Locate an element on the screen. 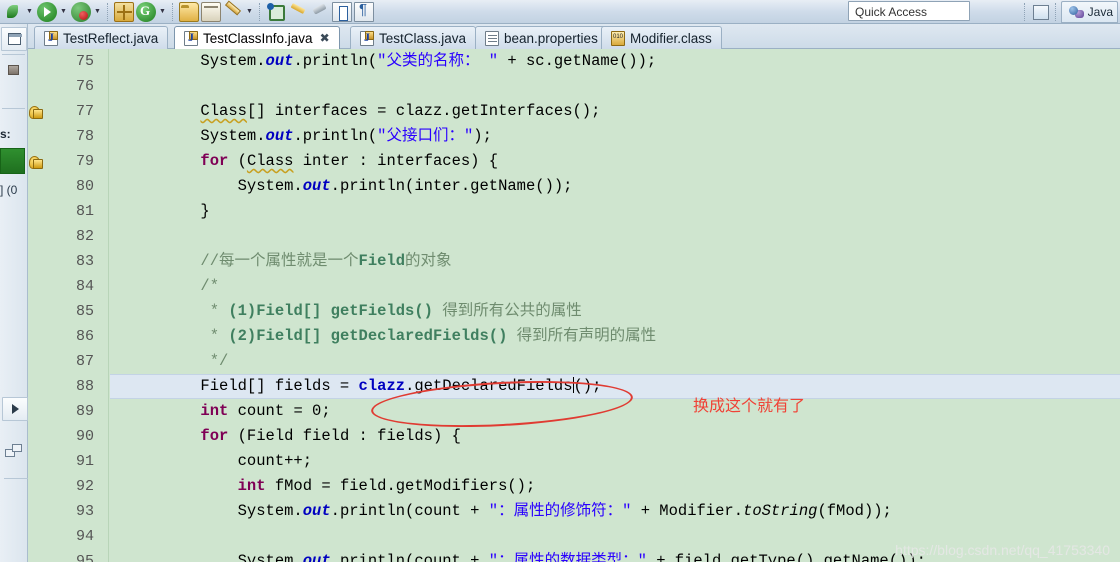  line-number: 92 is located at coordinates (84, 486).